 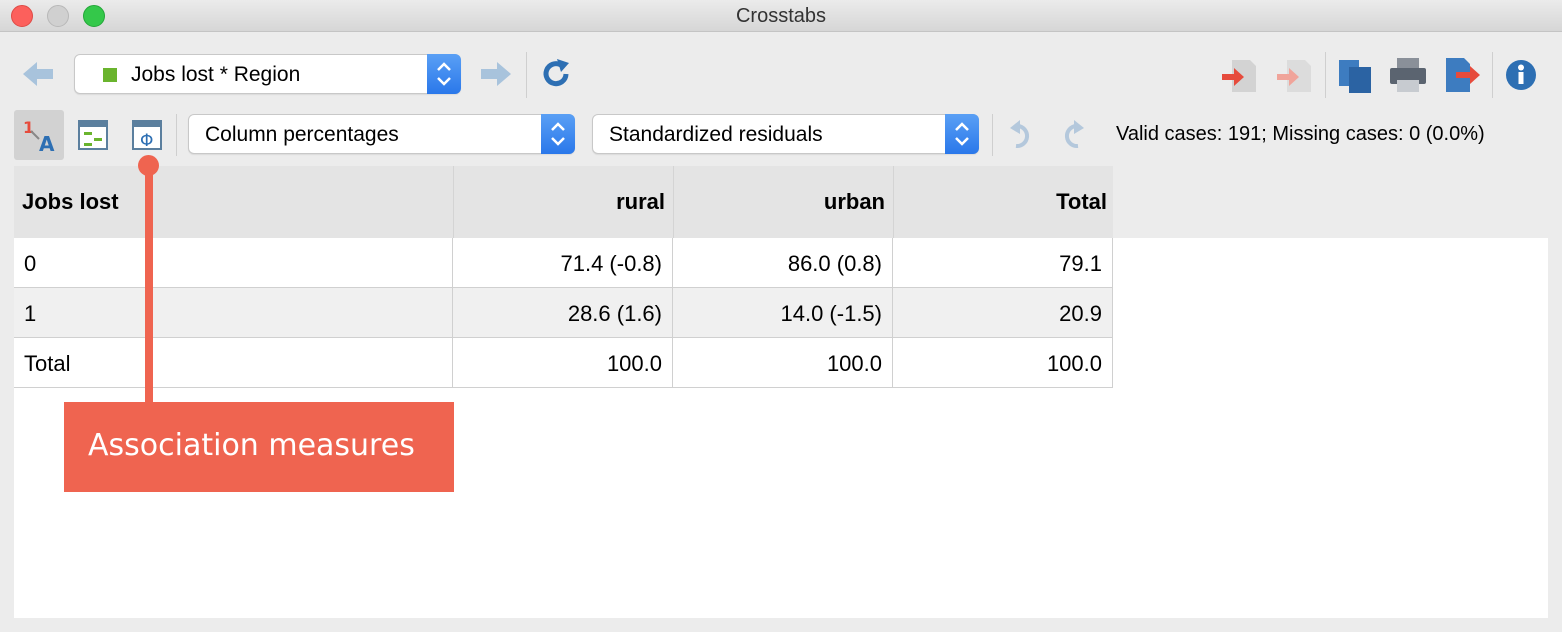 I want to click on table-cell: 71.4 (-0.8), so click(x=563, y=263).